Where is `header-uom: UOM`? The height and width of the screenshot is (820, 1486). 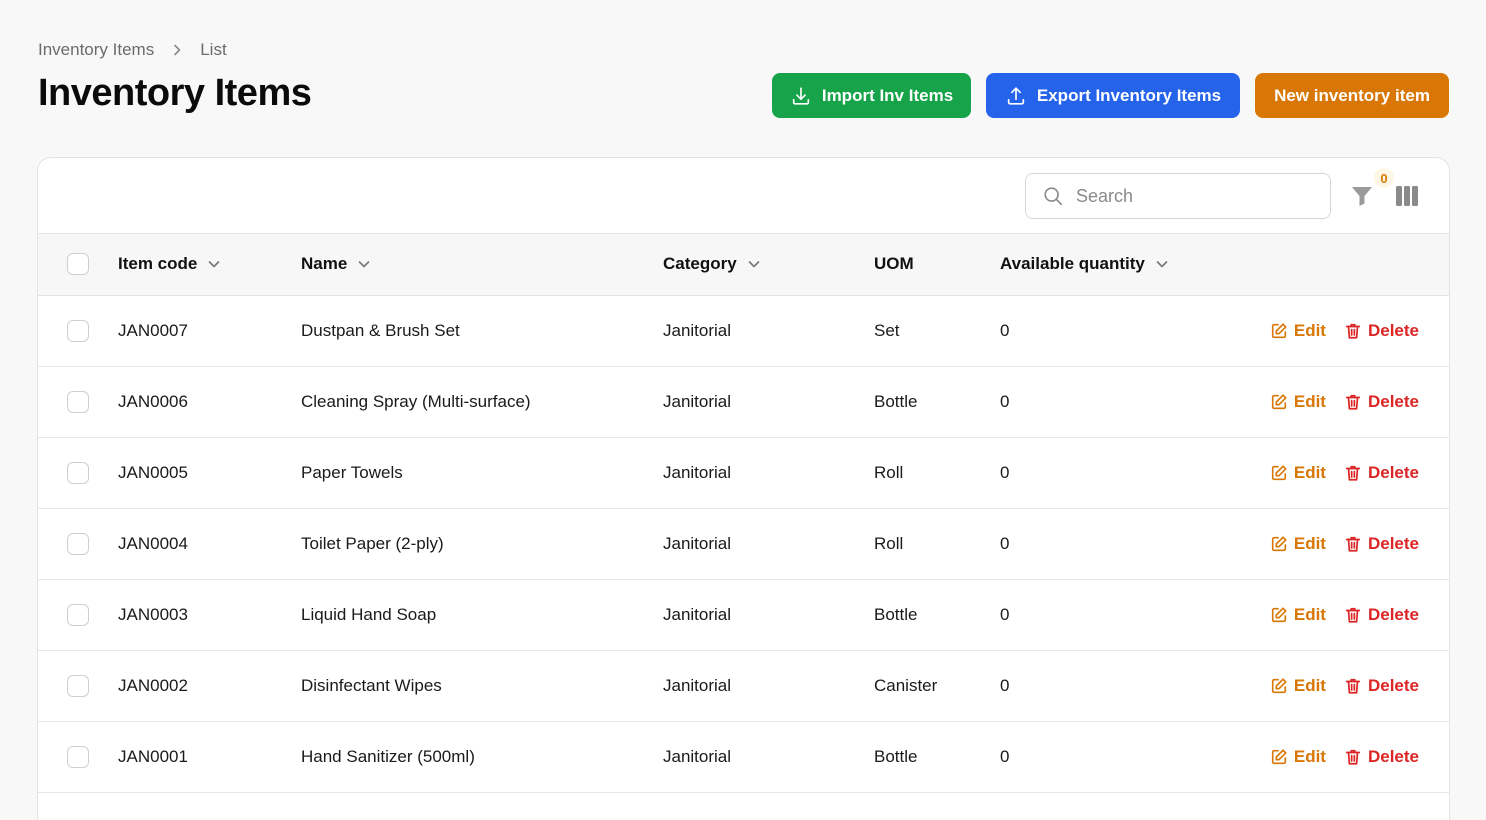 header-uom: UOM is located at coordinates (894, 264).